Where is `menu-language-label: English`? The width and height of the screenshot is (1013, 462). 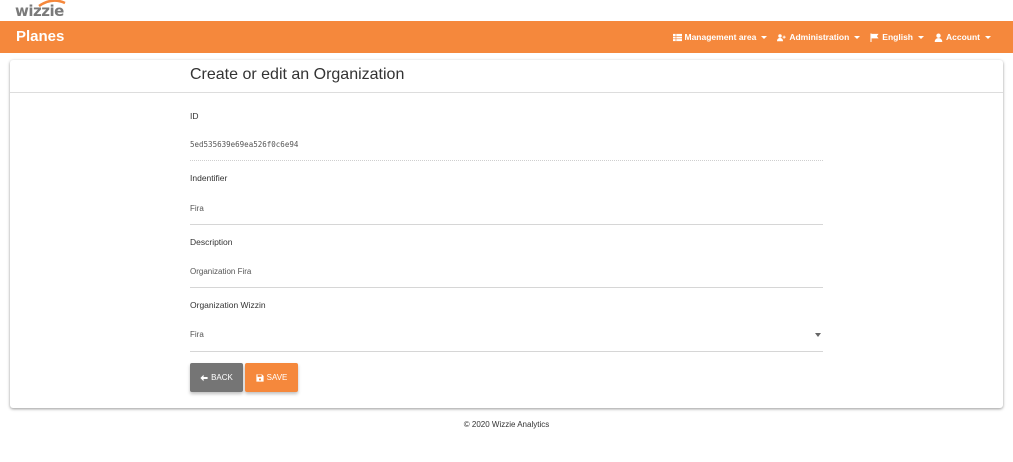 menu-language-label: English is located at coordinates (897, 37).